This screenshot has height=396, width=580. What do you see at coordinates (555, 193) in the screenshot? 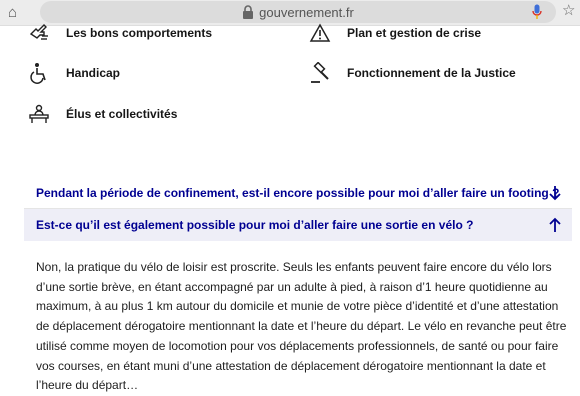
I see `arrow-down-icon` at bounding box center [555, 193].